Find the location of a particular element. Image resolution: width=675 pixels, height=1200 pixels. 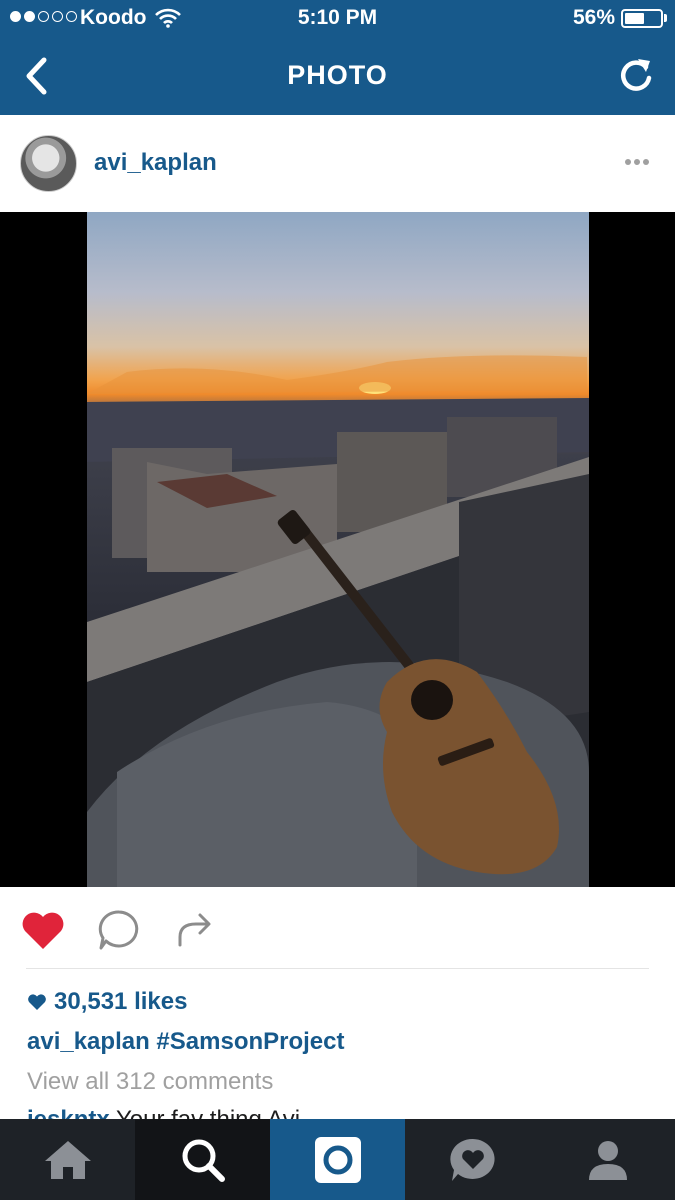

top-bar: Koodo 5:10 PM 56% PHOTO is located at coordinates (337, 57).